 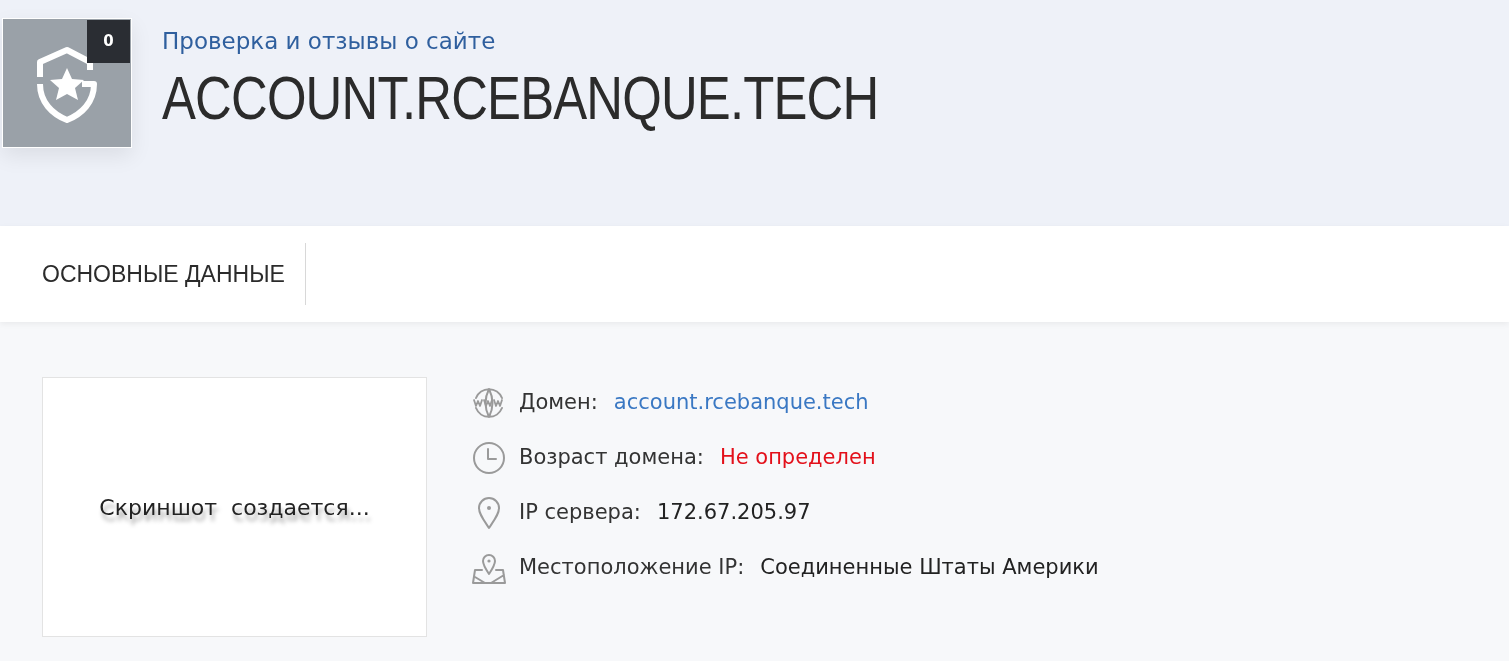 What do you see at coordinates (520, 98) in the screenshot?
I see `site-title: ACCOUNT.RCEBANQUE.TECH` at bounding box center [520, 98].